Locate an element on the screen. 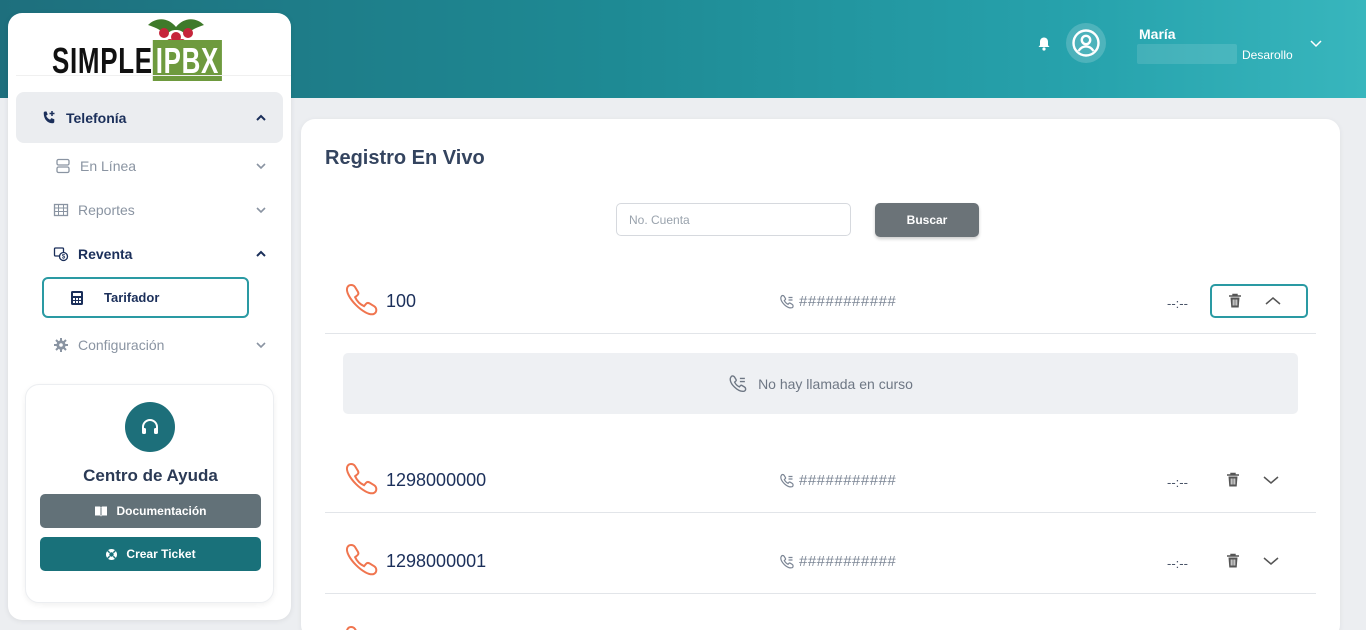 The width and height of the screenshot is (1366, 630). search-button: Buscar is located at coordinates (927, 220).